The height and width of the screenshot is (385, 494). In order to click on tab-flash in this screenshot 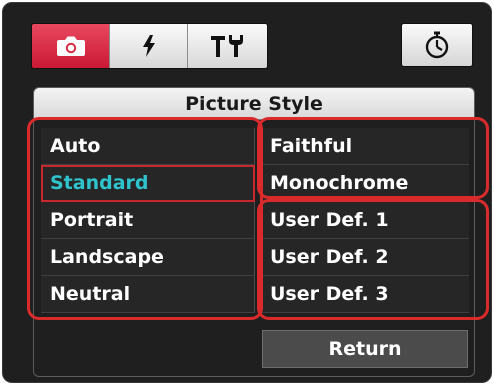, I will do `click(149, 46)`.